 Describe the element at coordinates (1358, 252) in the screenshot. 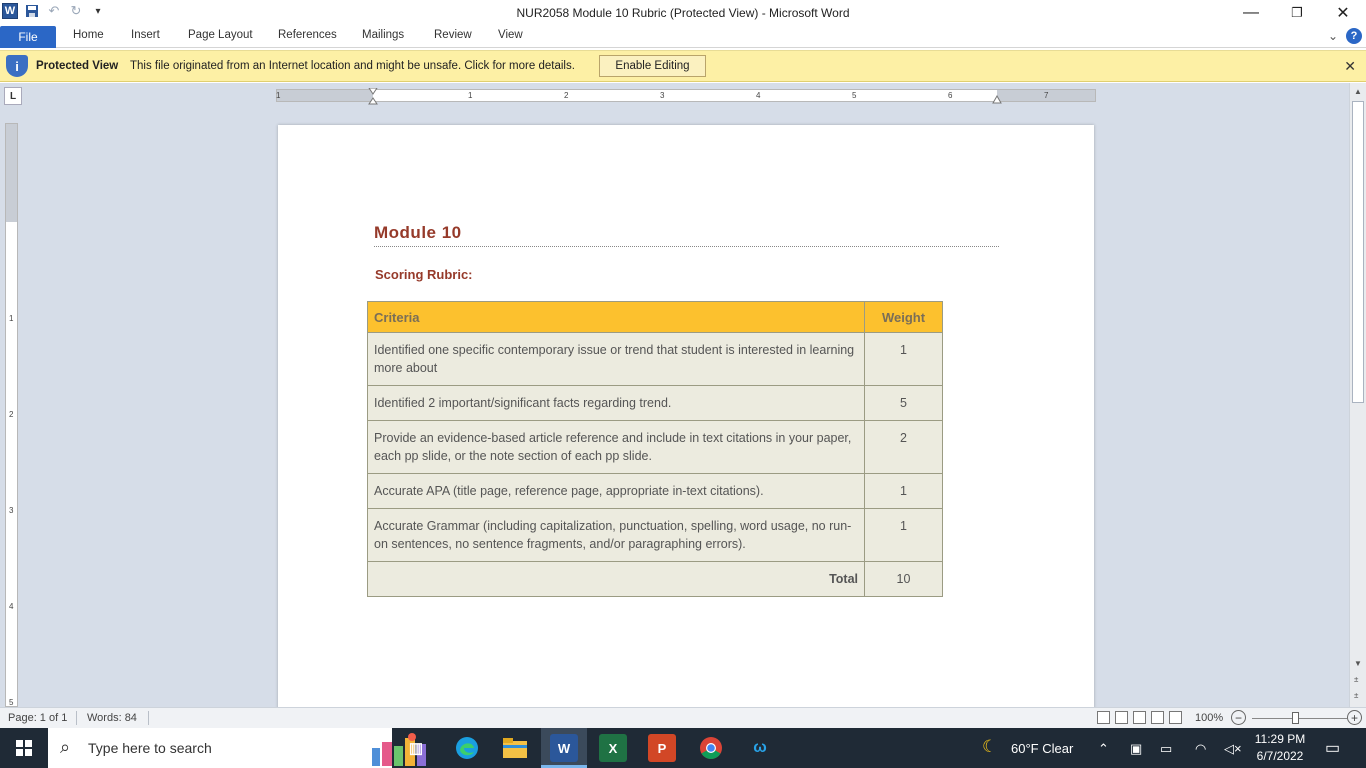

I see `scrollbar-thumb` at that location.